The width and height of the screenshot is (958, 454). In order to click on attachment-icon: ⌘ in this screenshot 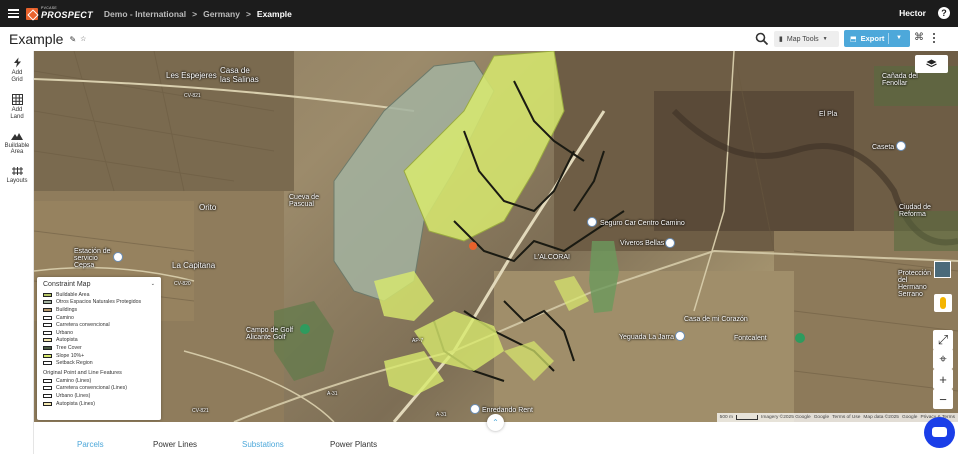, I will do `click(919, 37)`.